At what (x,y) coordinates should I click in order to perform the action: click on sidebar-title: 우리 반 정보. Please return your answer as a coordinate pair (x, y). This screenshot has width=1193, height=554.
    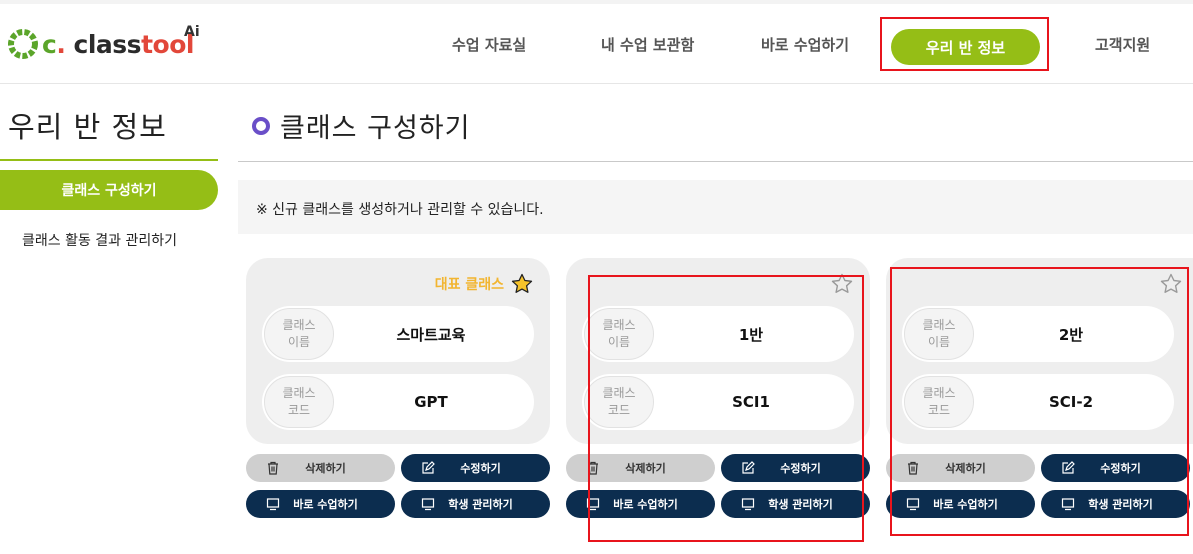
    Looking at the image, I should click on (87, 127).